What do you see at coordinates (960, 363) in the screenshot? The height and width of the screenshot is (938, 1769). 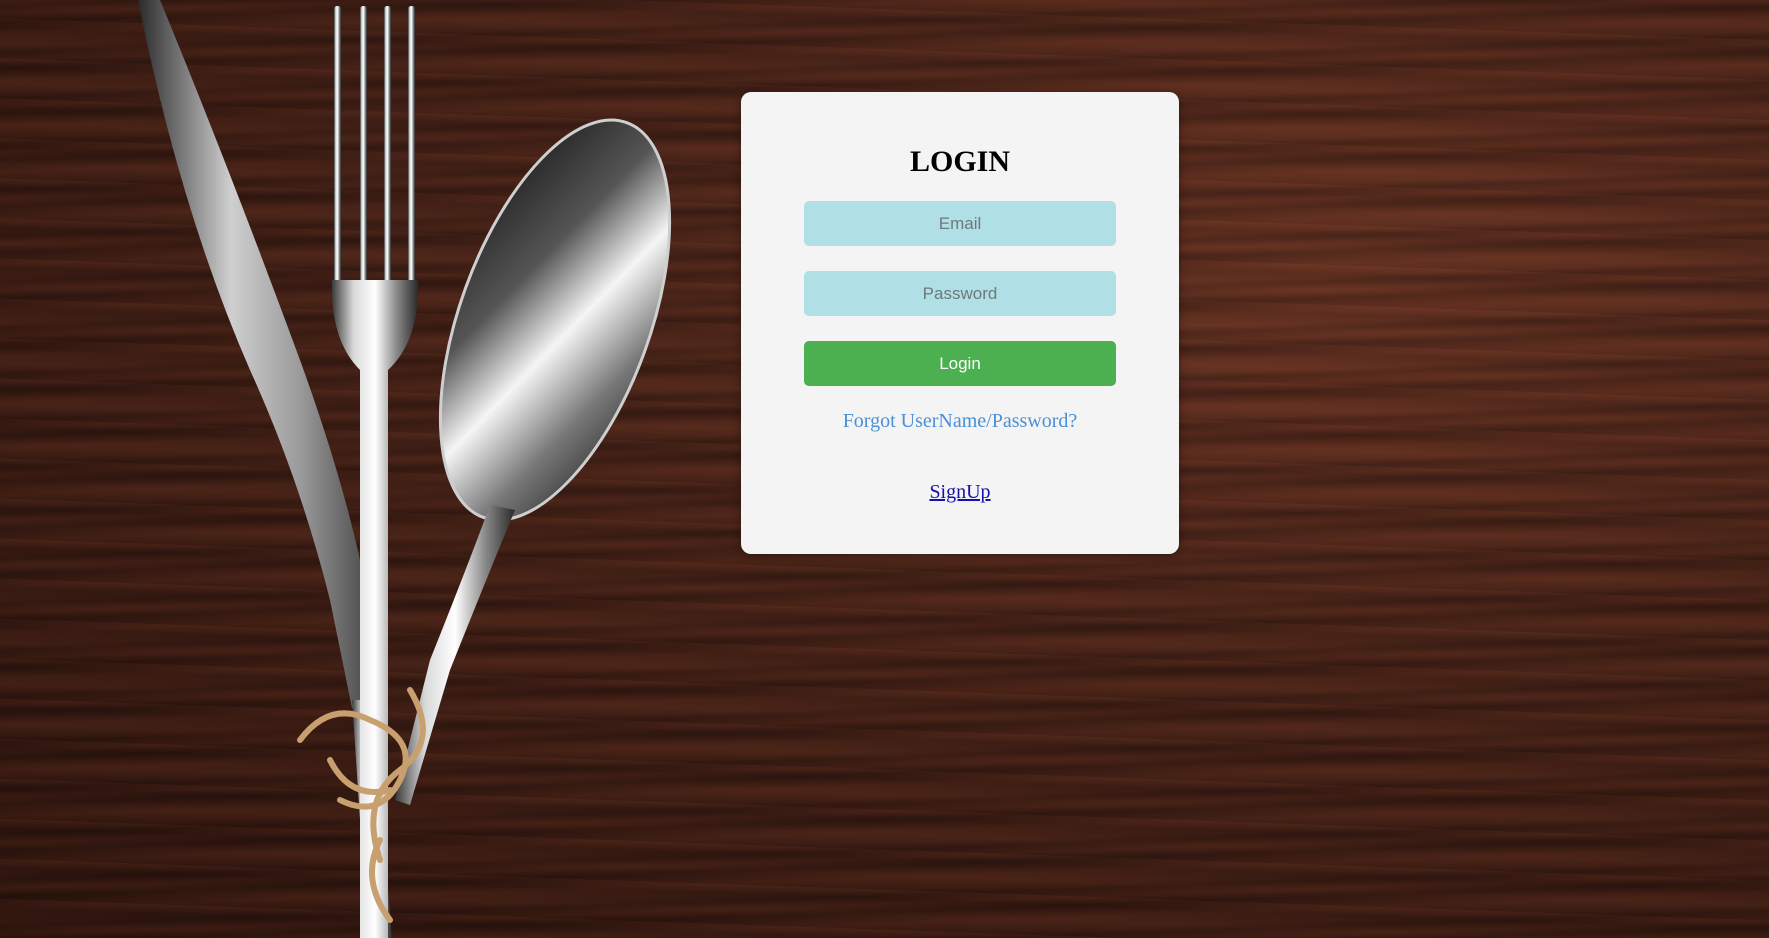 I see `login-button: Login` at bounding box center [960, 363].